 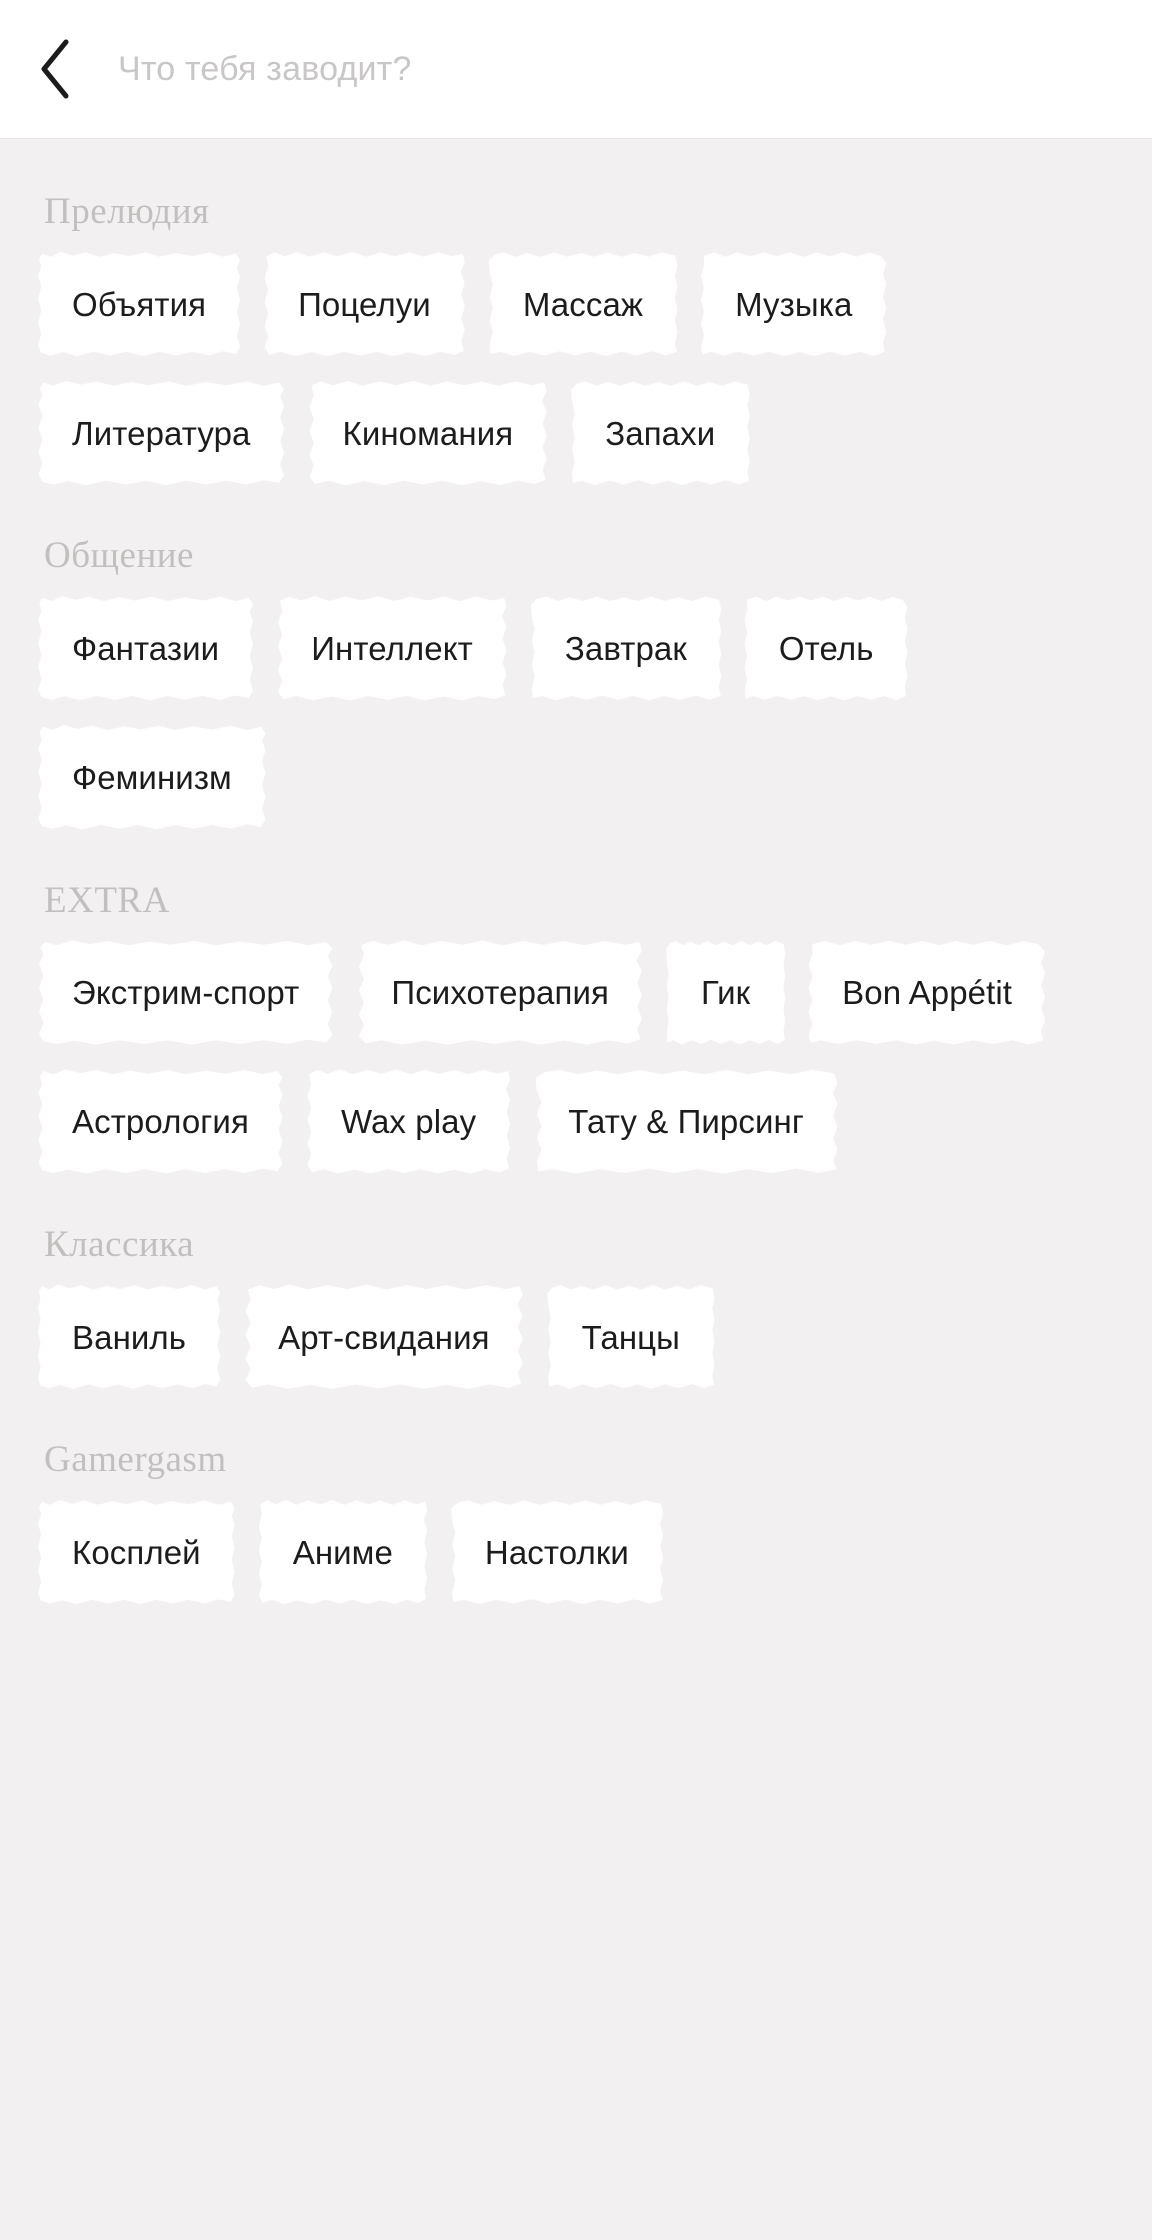 I want to click on interest-chip: Поцелуи, so click(x=364, y=304).